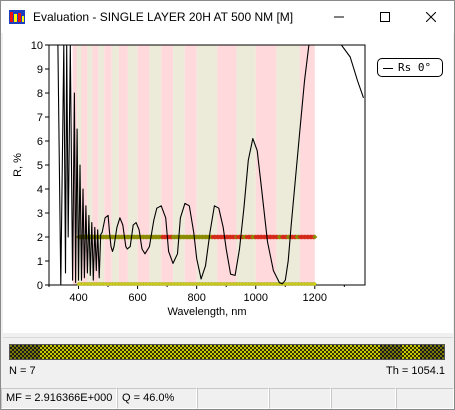 Image resolution: width=455 pixels, height=410 pixels. Describe the element at coordinates (137, 298) in the screenshot. I see `x-tick-label: 600` at that location.